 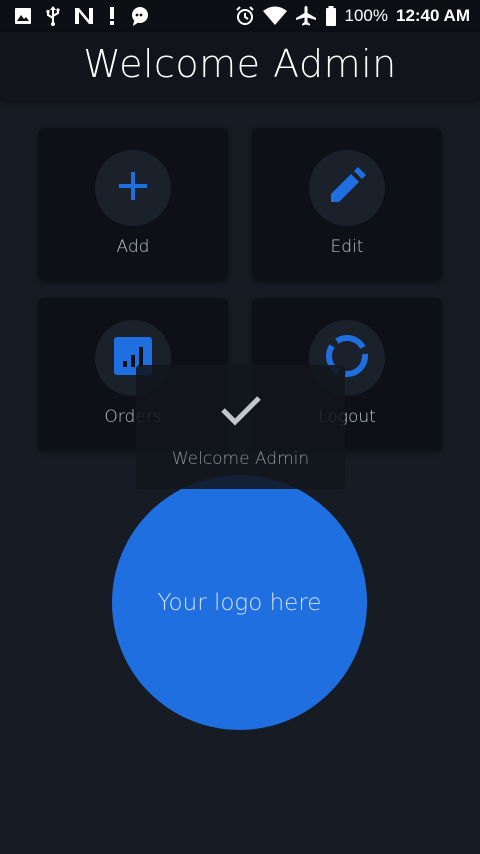 I want to click on page-title: Welcome Admin, so click(x=240, y=64).